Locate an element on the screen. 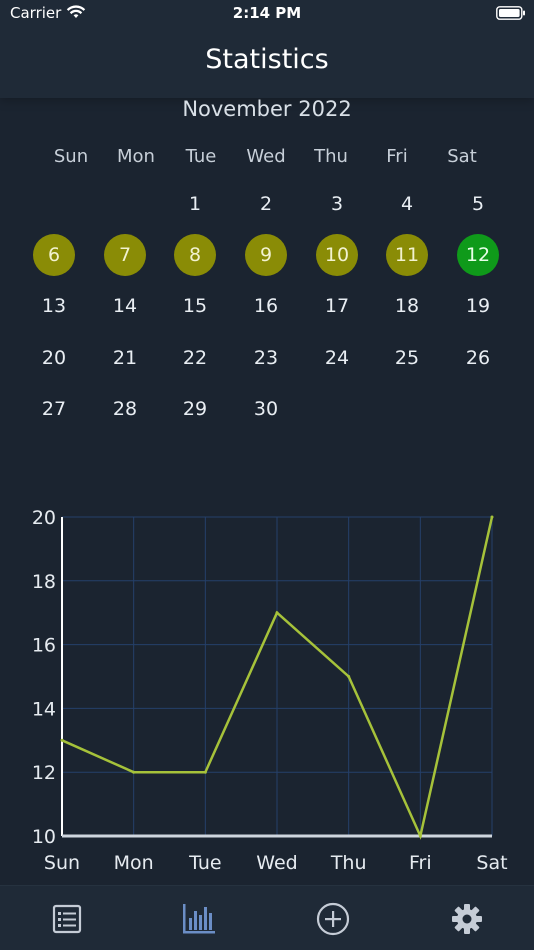 The width and height of the screenshot is (534, 950). calendar-day: 18 is located at coordinates (407, 306).